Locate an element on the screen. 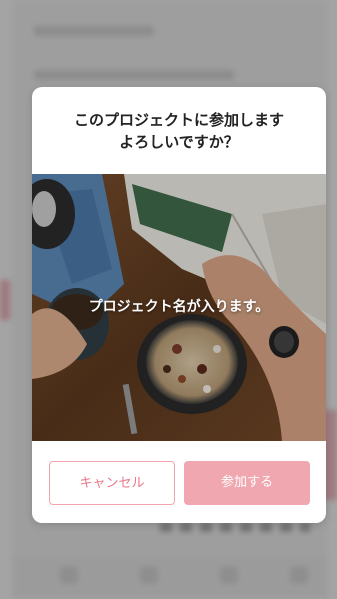  cancel-button: キャンセル is located at coordinates (112, 483).